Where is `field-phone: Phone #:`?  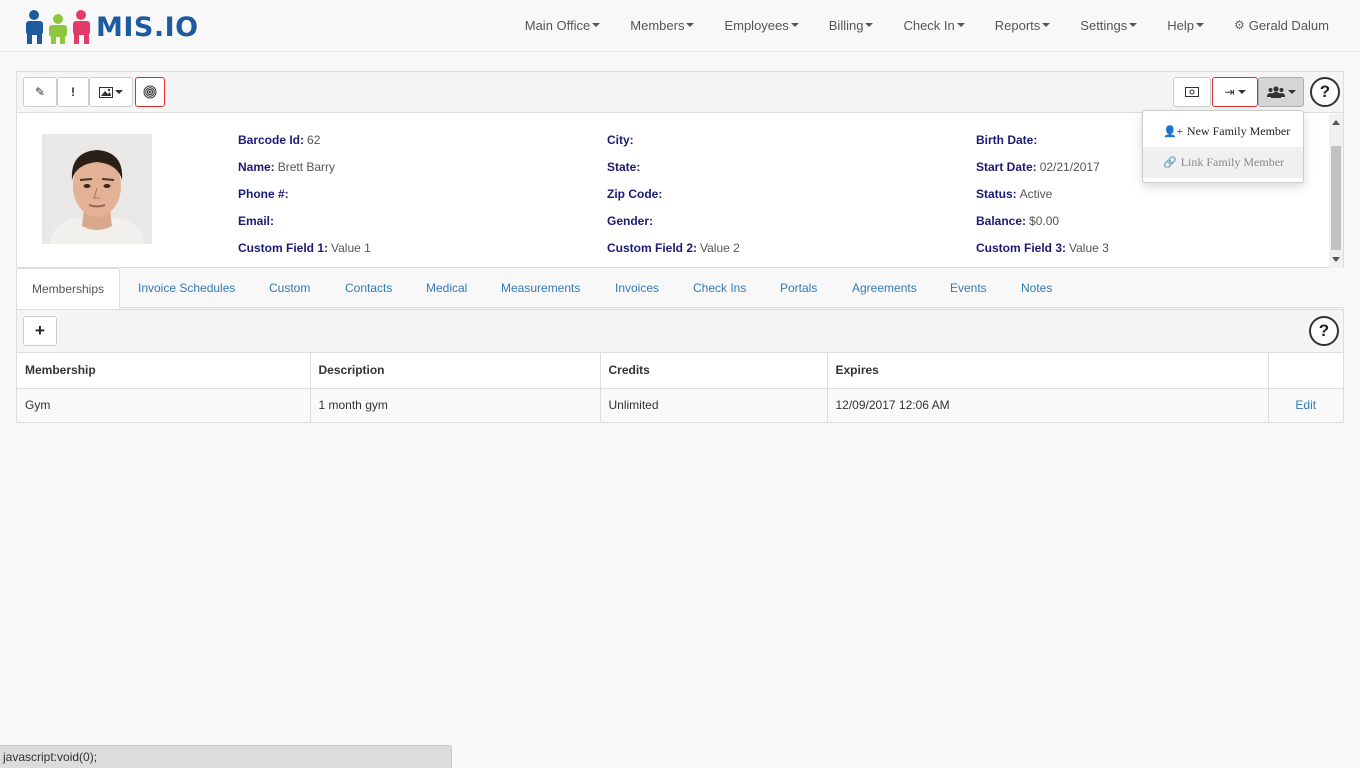
field-phone: Phone #: is located at coordinates (265, 194).